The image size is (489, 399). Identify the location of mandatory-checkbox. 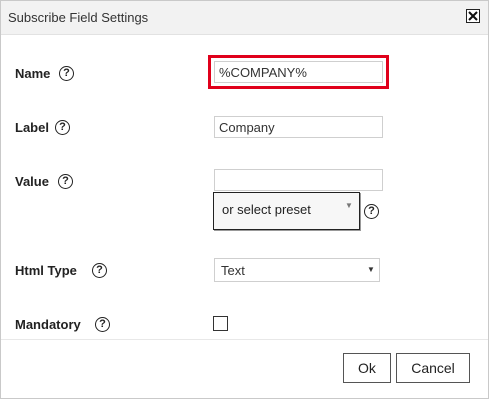
(220, 323).